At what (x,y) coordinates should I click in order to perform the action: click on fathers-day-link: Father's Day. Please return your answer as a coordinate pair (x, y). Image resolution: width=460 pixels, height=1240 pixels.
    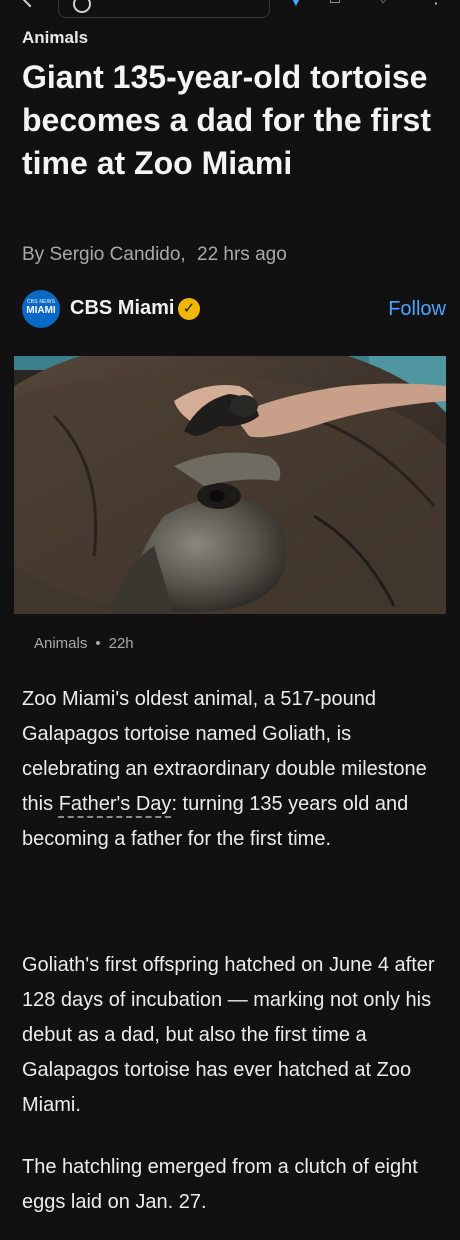
    Looking at the image, I should click on (115, 804).